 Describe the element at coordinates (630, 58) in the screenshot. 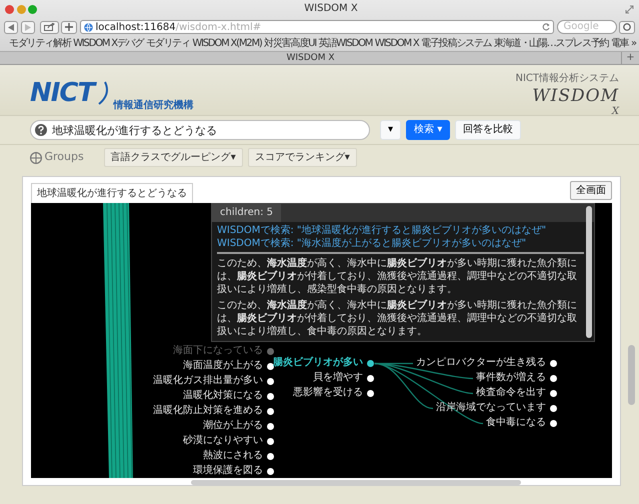

I see `new-tab-button: +` at that location.